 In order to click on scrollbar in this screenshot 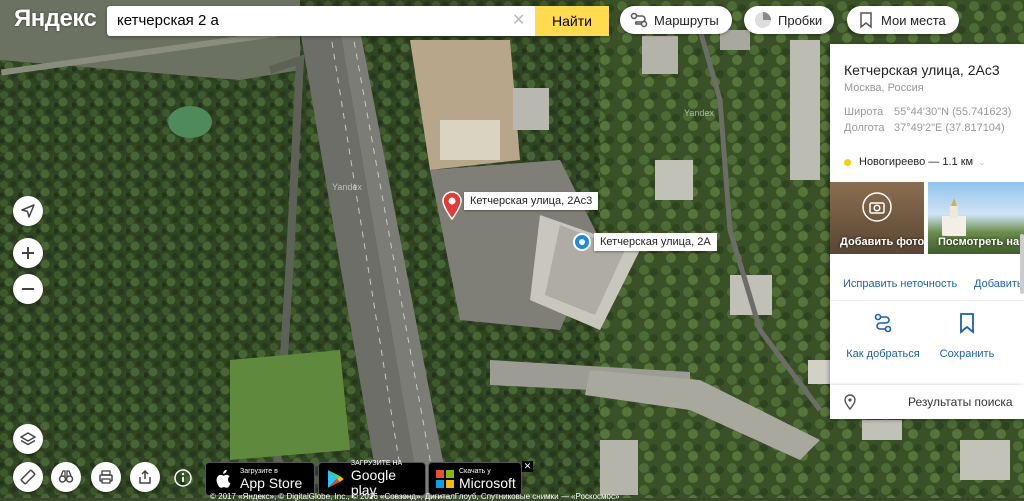, I will do `click(1022, 264)`.